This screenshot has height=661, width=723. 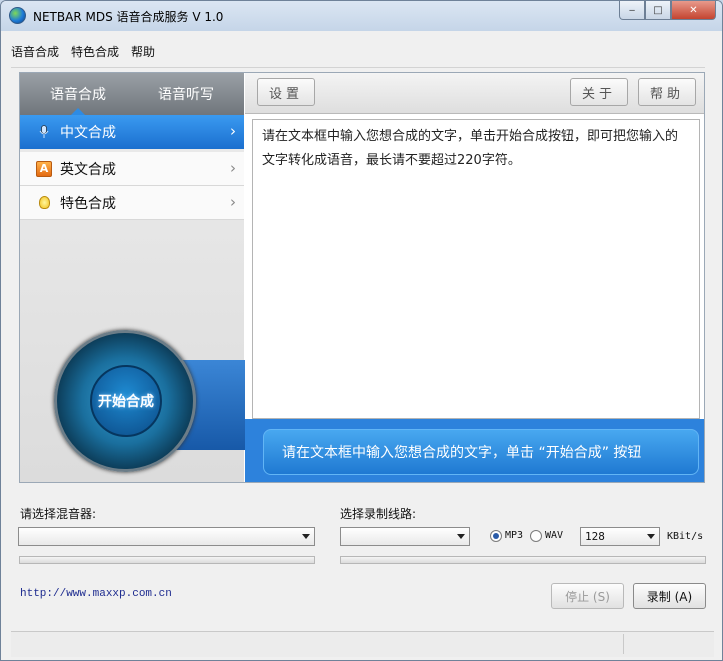 I want to click on status-separator, so click(x=623, y=644).